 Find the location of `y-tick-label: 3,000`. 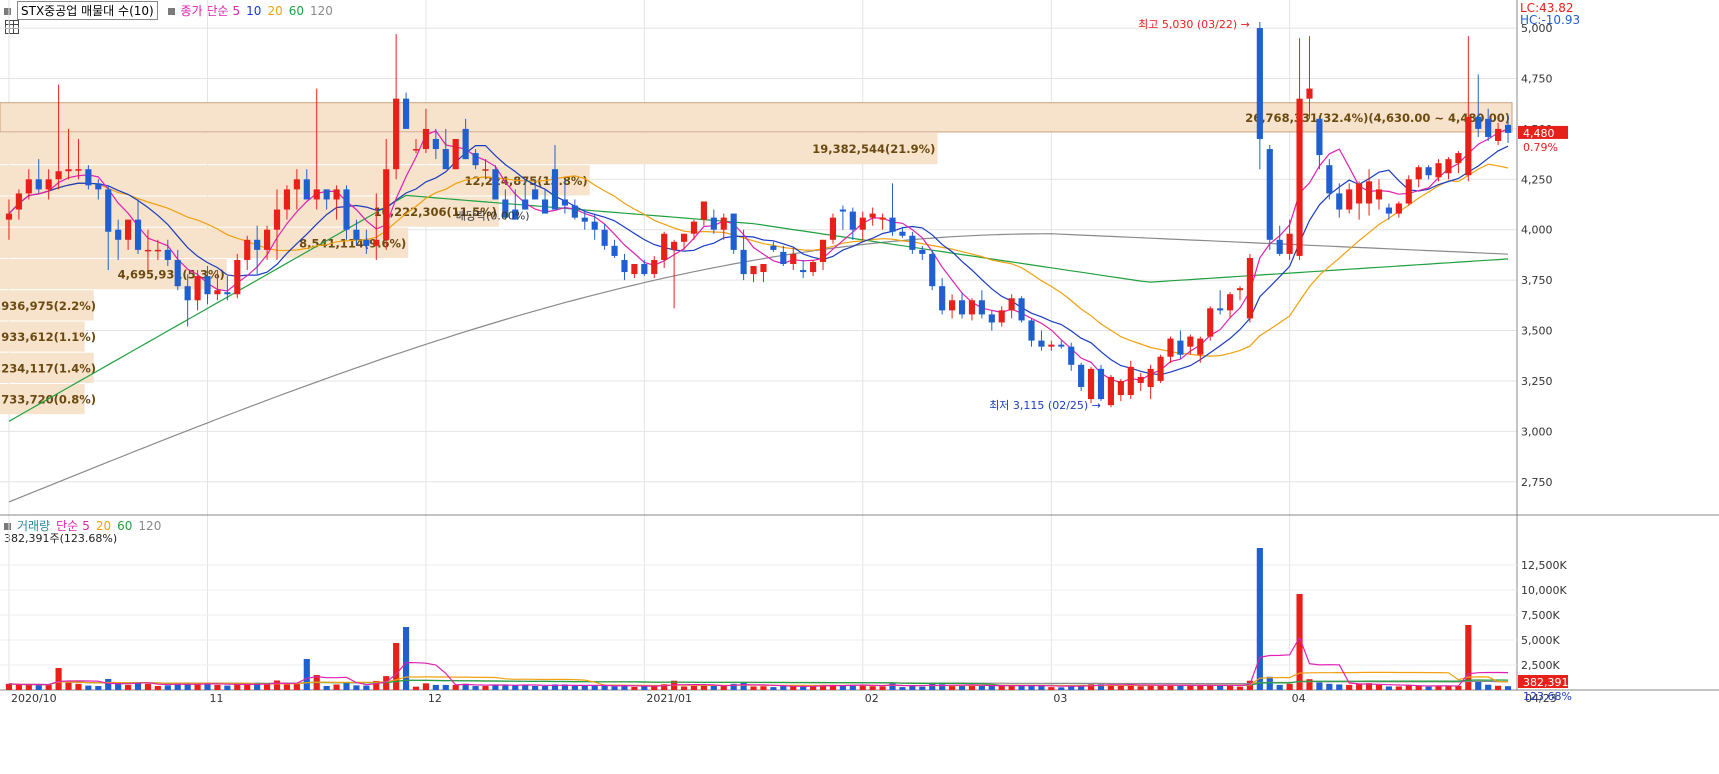

y-tick-label: 3,000 is located at coordinates (1537, 431).